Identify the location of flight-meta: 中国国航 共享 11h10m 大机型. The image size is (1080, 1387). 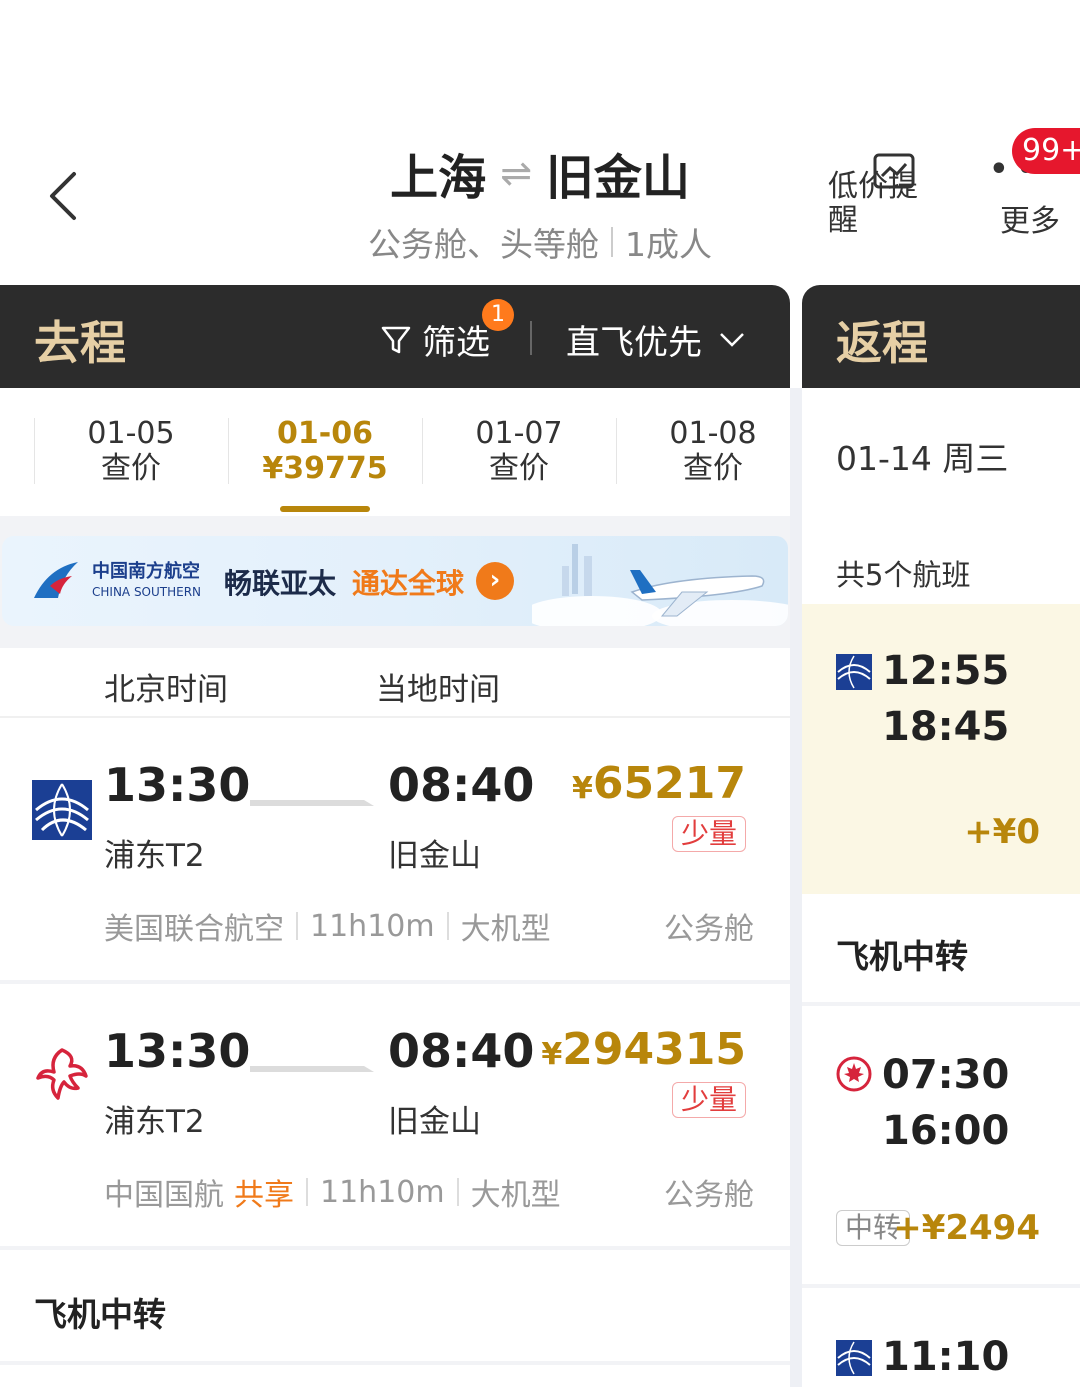
(332, 1192).